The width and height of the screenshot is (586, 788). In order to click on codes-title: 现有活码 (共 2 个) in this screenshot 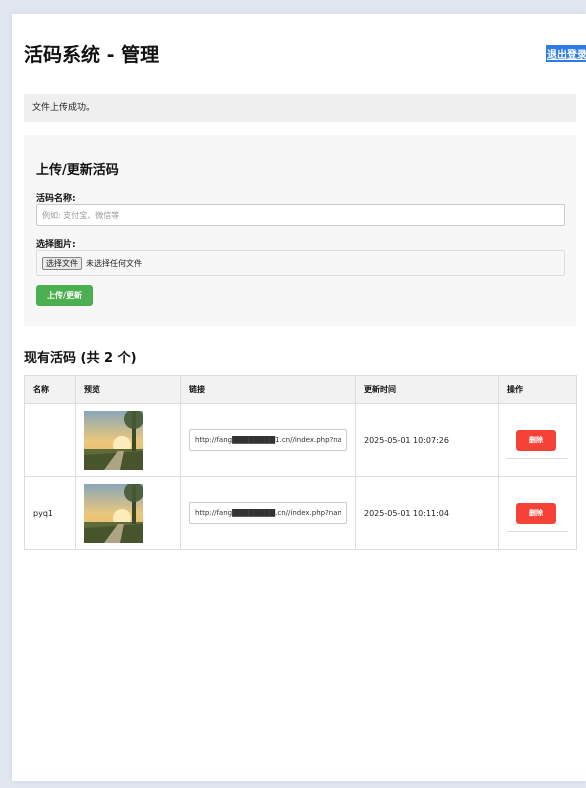, I will do `click(80, 358)`.